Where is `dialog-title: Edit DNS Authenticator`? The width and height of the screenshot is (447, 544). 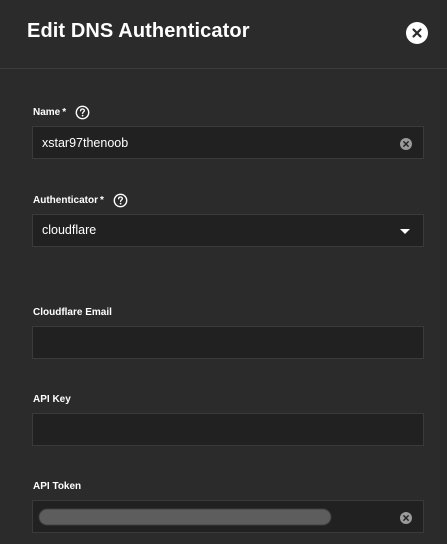
dialog-title: Edit DNS Authenticator is located at coordinates (138, 31).